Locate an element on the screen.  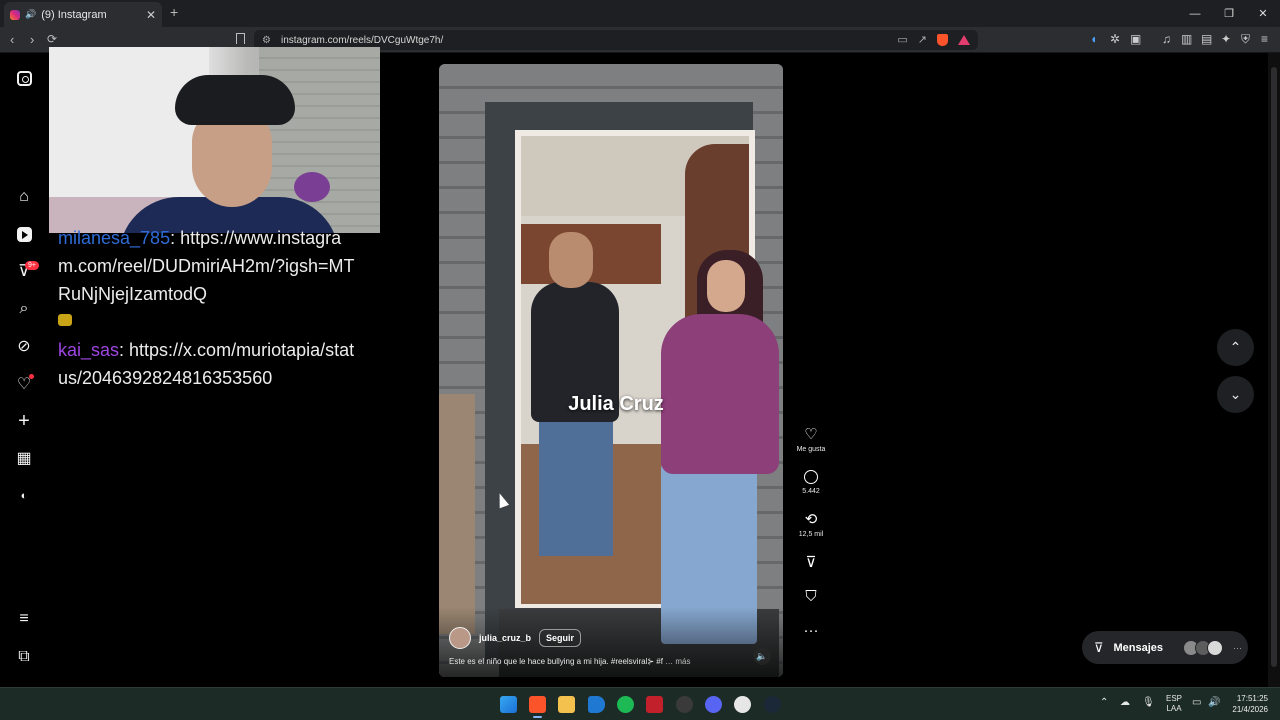
language-indicator: ESP LAA is located at coordinates (1174, 704).